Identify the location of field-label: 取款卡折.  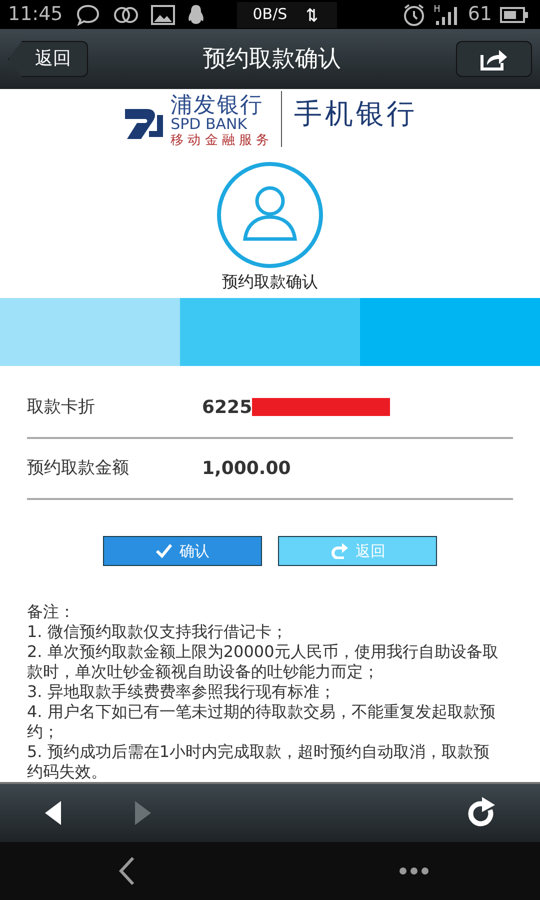
(61, 407).